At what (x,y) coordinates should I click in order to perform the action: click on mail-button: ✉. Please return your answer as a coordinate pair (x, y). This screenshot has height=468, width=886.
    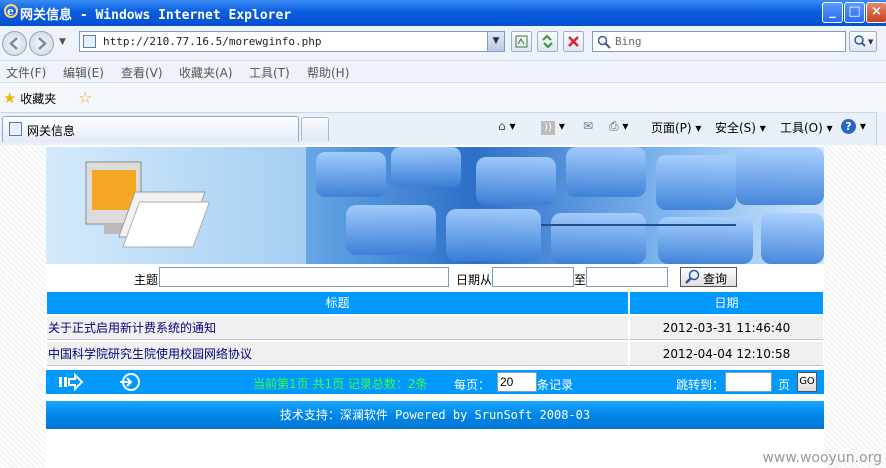
    Looking at the image, I should click on (588, 126).